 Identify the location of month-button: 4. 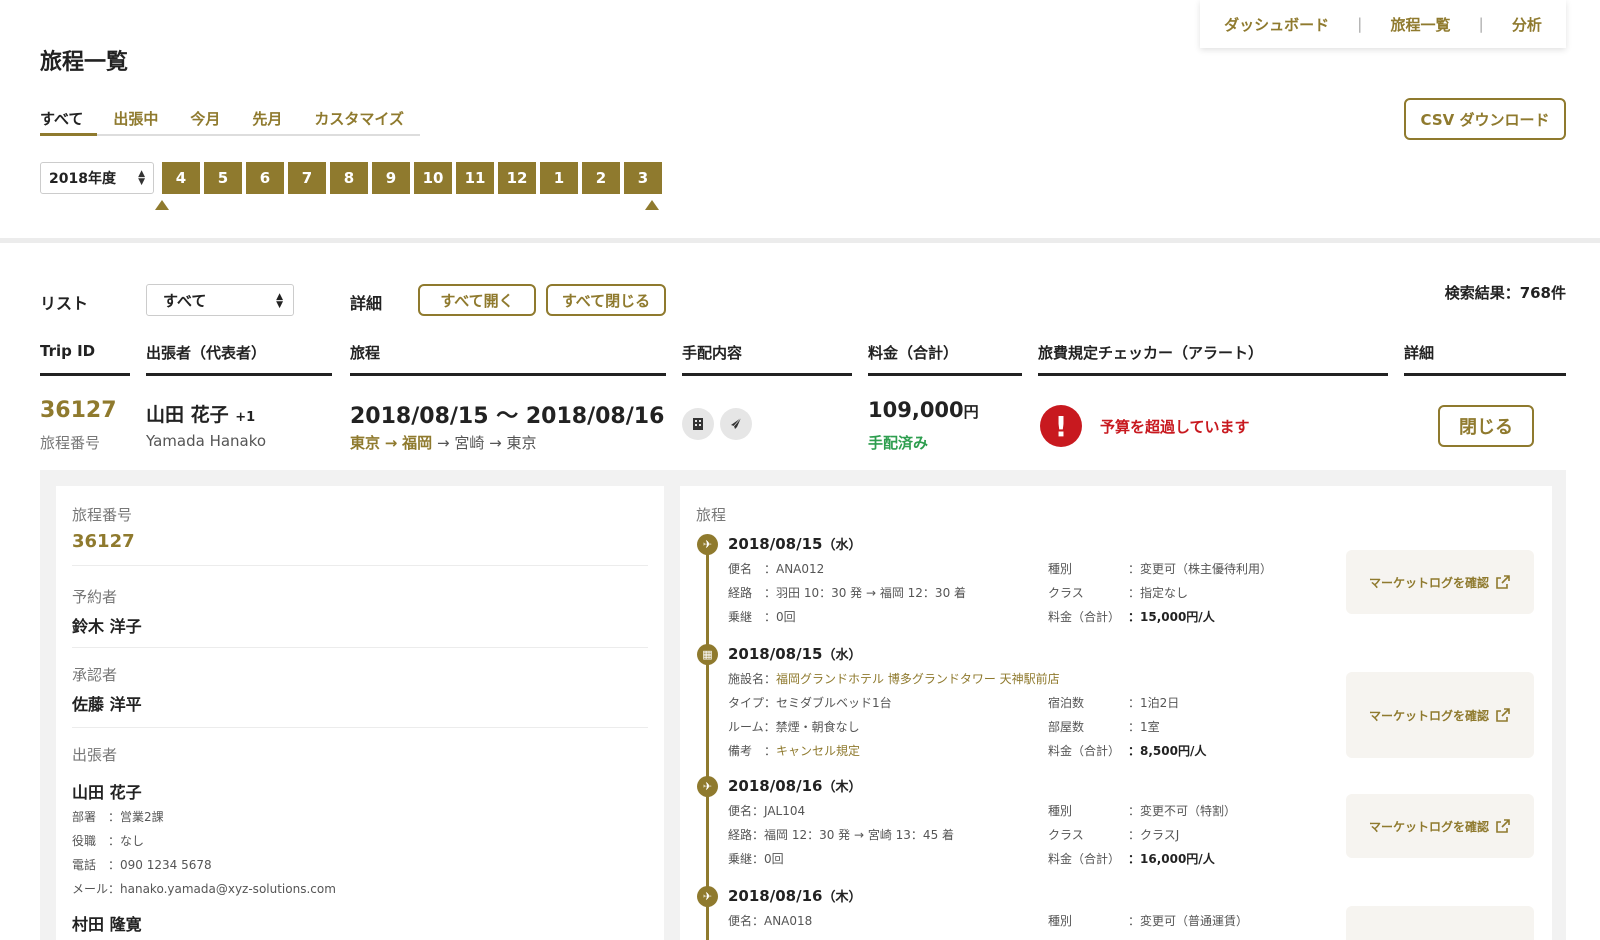
(181, 178).